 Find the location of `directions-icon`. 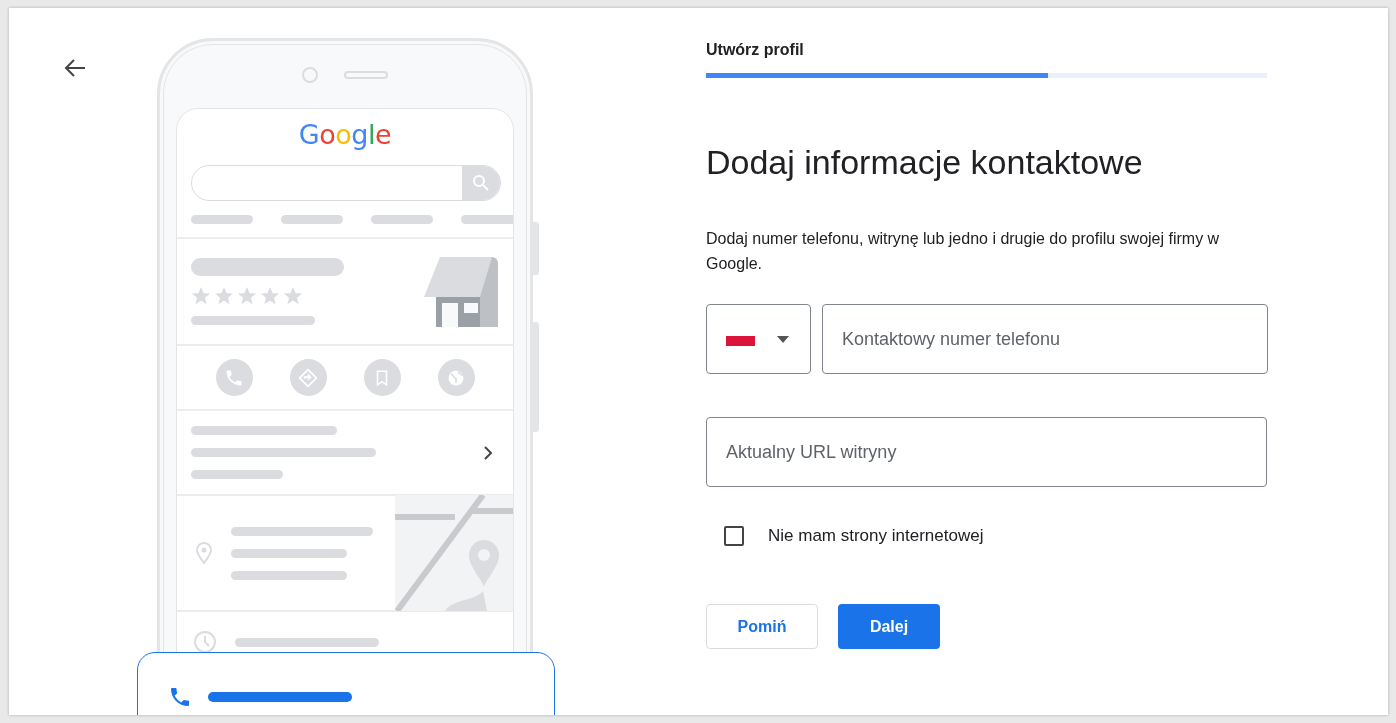

directions-icon is located at coordinates (308, 377).